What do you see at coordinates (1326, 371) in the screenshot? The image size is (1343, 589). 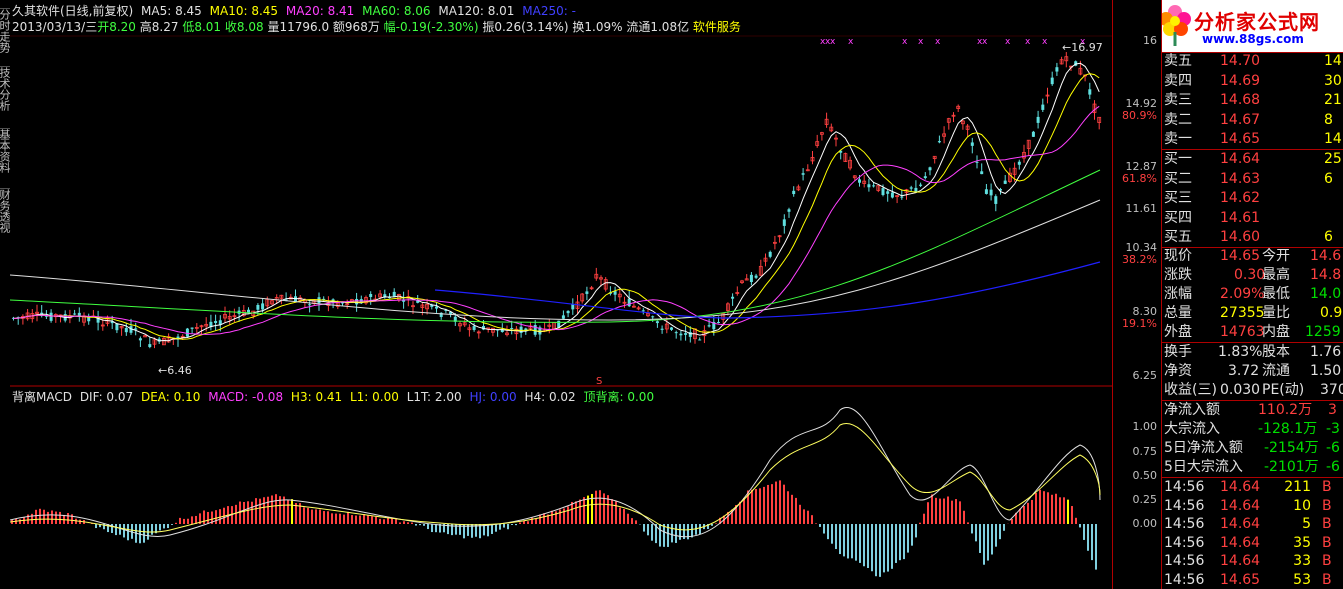 I see `fund-value: 1.50` at bounding box center [1326, 371].